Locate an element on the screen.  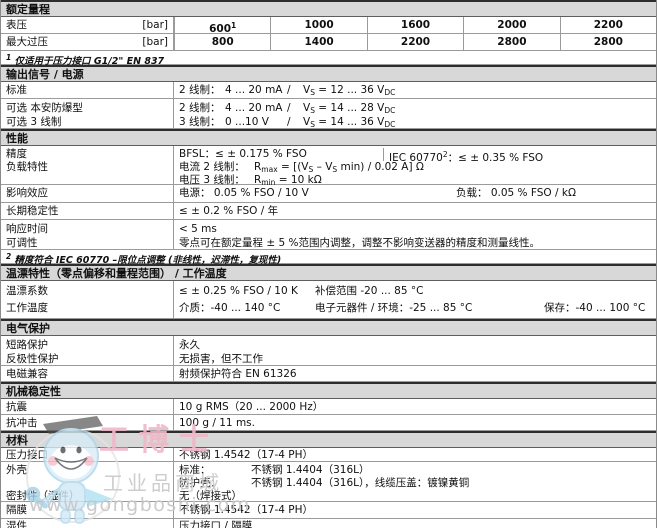
row-value-cell: 电源： 0.05 % FSO / 10 V 负载： 0.05 % FSO / kΩ is located at coordinates (377, 193).